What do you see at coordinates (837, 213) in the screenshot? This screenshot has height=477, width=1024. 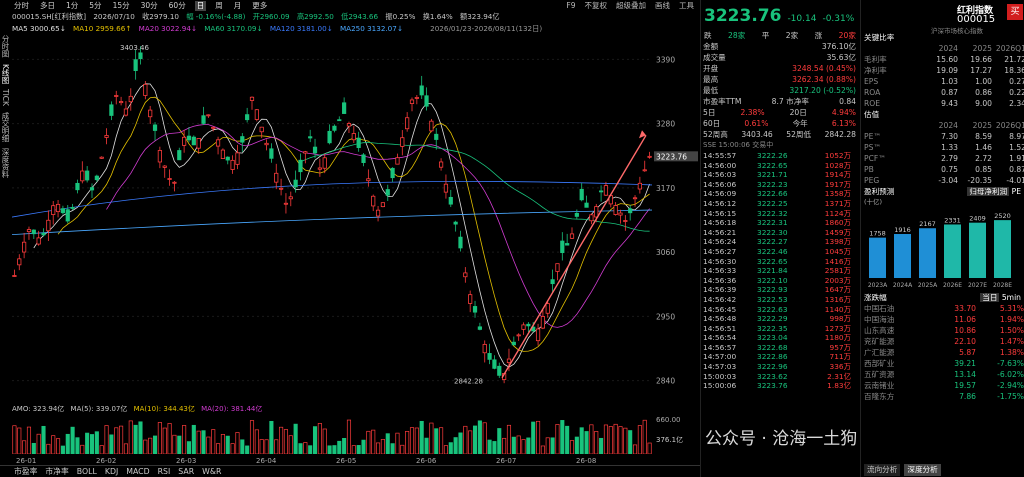 I see `trade-volume: 1124万` at bounding box center [837, 213].